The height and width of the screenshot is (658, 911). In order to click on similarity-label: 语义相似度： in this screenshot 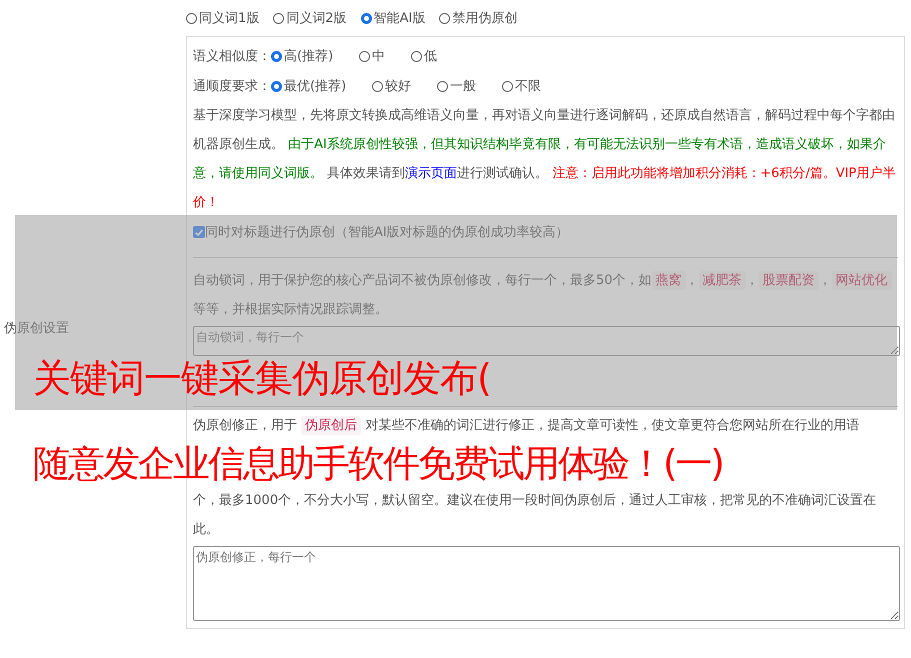, I will do `click(232, 56)`.